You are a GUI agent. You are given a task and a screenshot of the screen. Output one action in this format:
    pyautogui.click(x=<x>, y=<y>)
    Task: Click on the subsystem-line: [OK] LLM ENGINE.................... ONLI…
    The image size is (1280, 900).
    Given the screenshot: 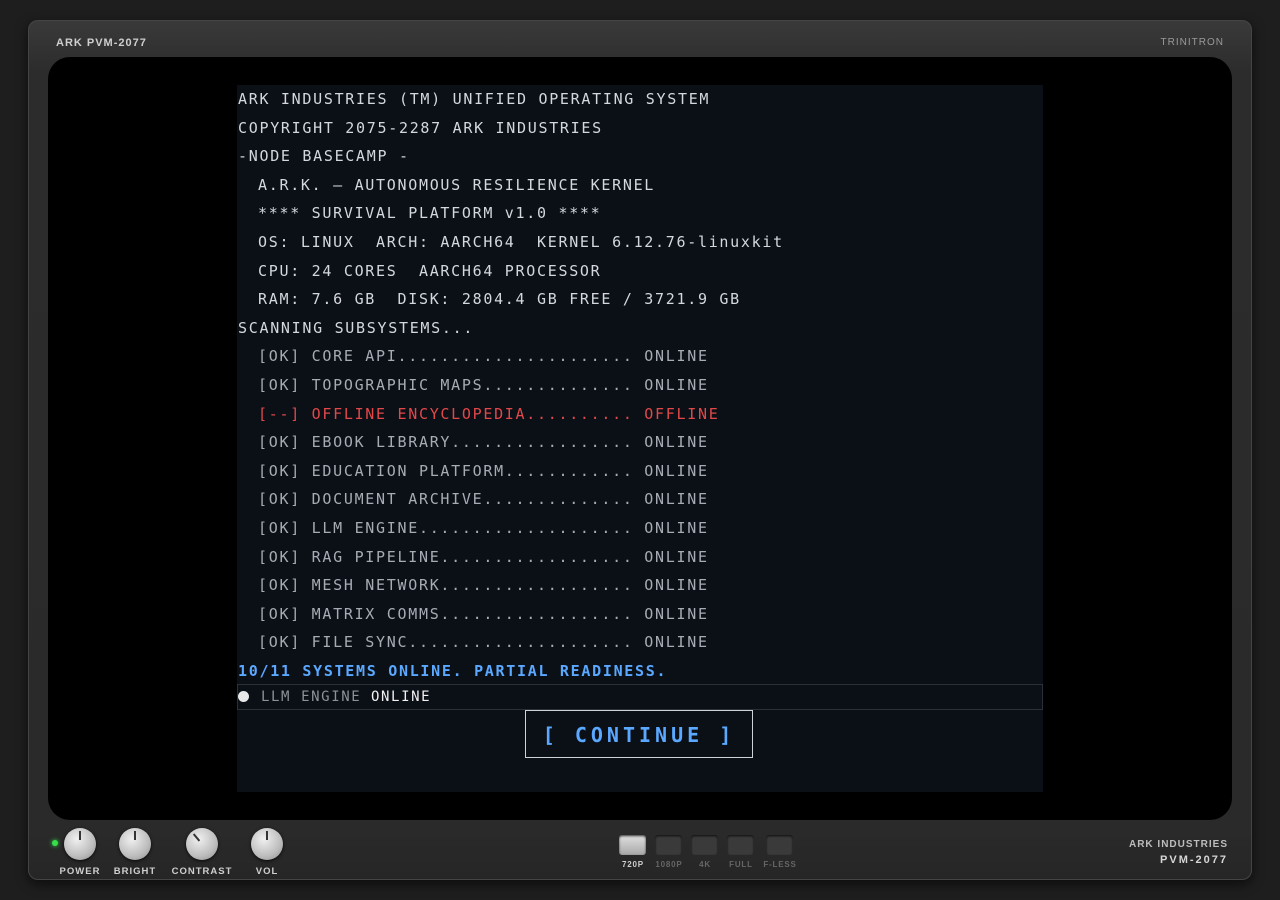 What is the action you would take?
    pyautogui.click(x=483, y=527)
    